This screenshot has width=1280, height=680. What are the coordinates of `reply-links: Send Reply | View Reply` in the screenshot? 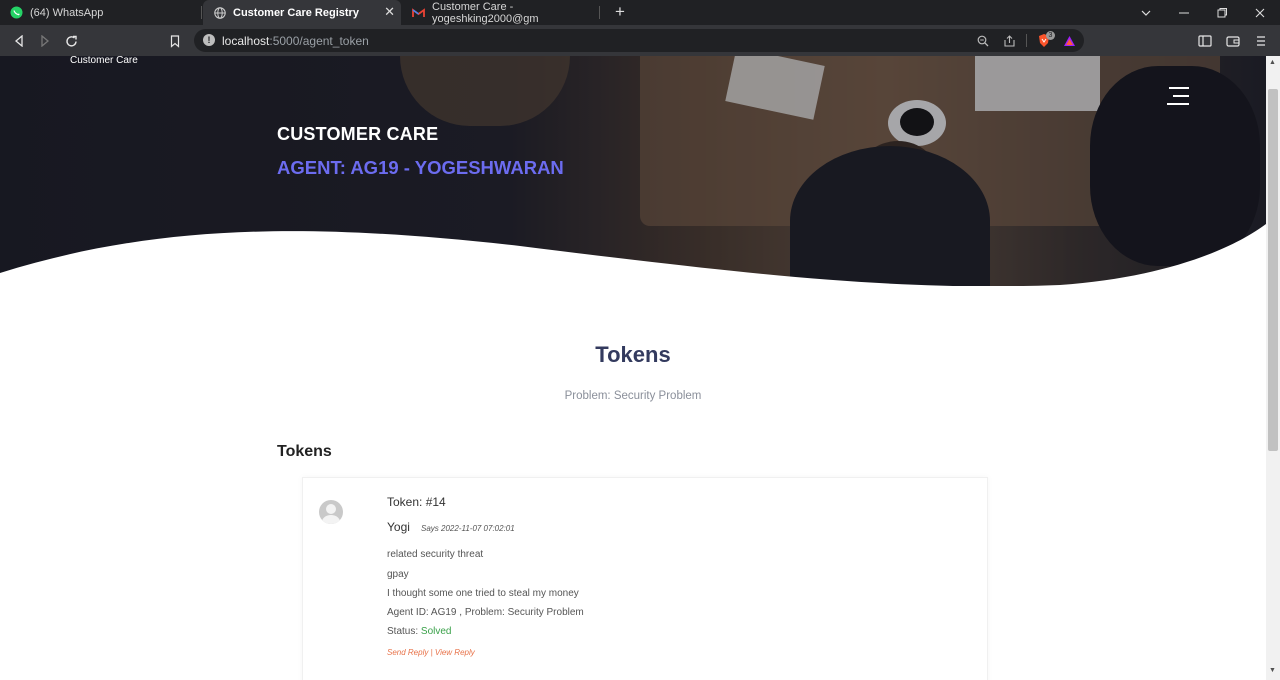 It's located at (431, 652).